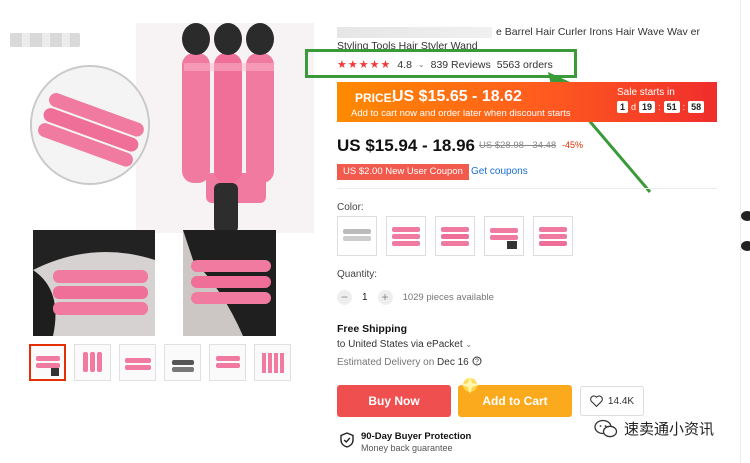 The height and width of the screenshot is (463, 750). I want to click on related-product-preview, so click(744, 233).